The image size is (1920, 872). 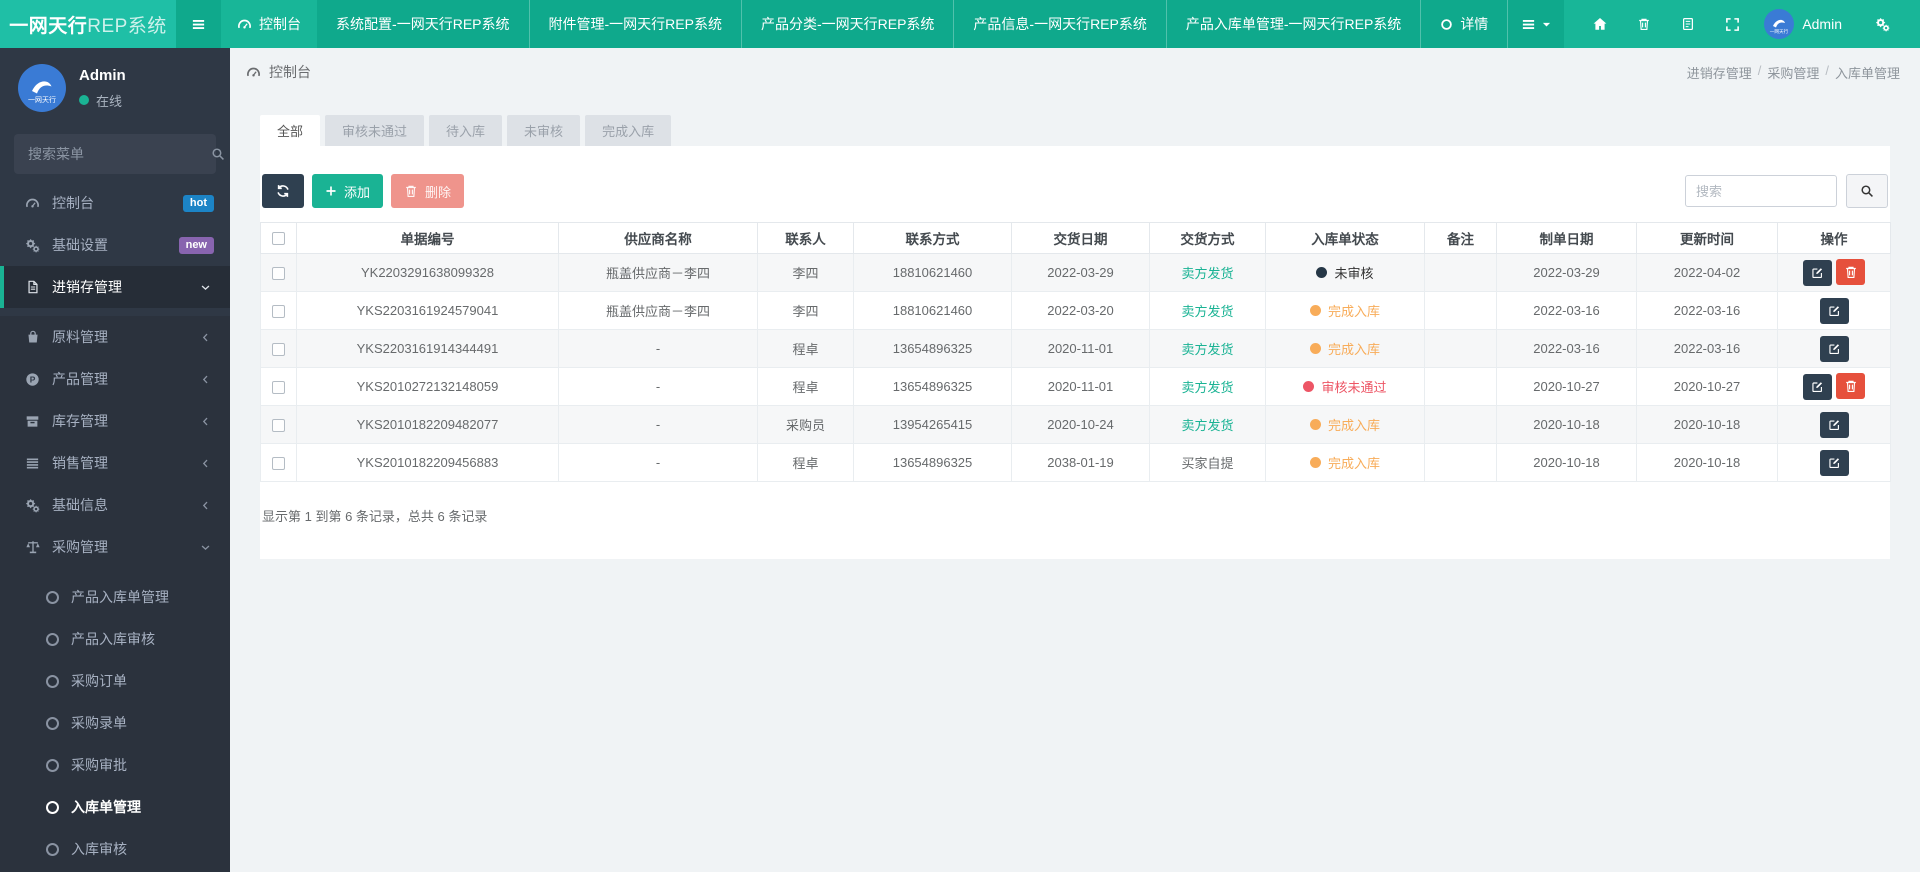 I want to click on nav-page-tab: 产品入库单管理-一网天行REP系统, so click(x=1294, y=24).